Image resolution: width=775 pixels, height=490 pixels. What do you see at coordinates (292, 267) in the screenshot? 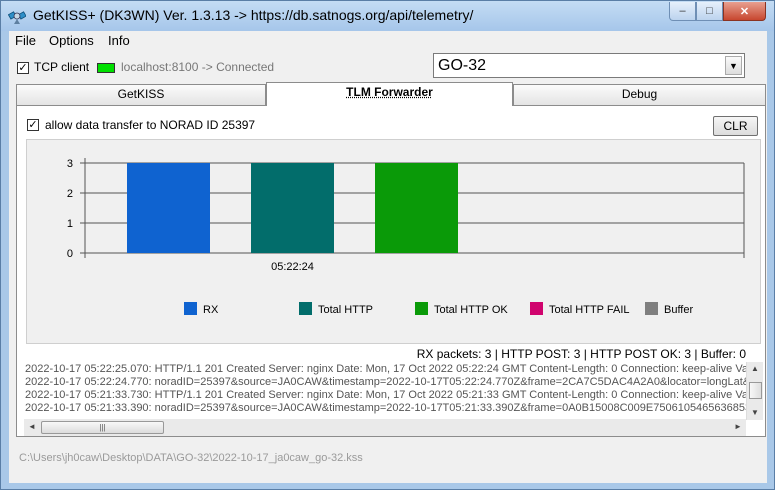
I see `x-tick-label: 05:22:24` at bounding box center [292, 267].